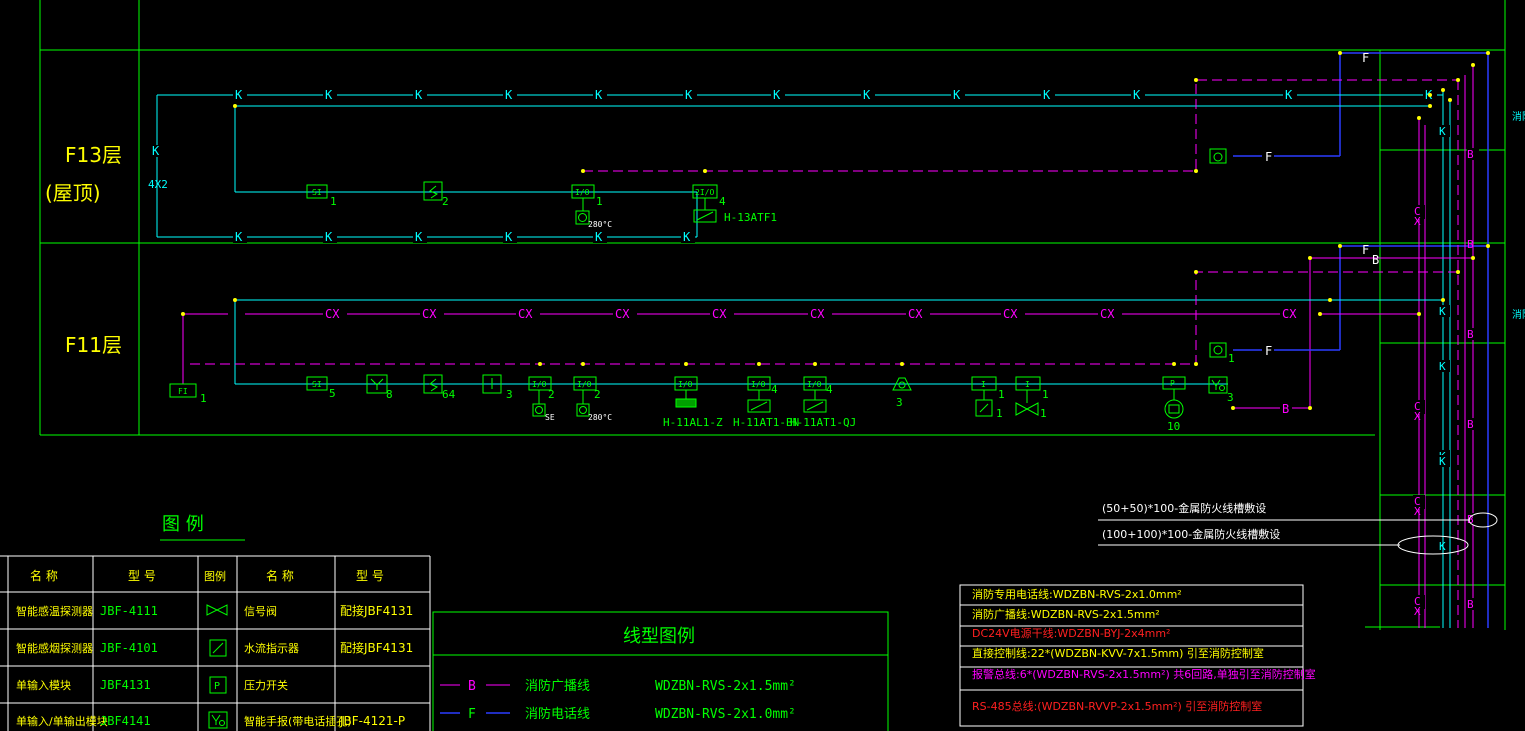 Image resolution: width=1525 pixels, height=731 pixels. Describe the element at coordinates (725, 714) in the screenshot. I see `legend-spec-f: WDZBN-RVS-2x1.0mm²` at that location.